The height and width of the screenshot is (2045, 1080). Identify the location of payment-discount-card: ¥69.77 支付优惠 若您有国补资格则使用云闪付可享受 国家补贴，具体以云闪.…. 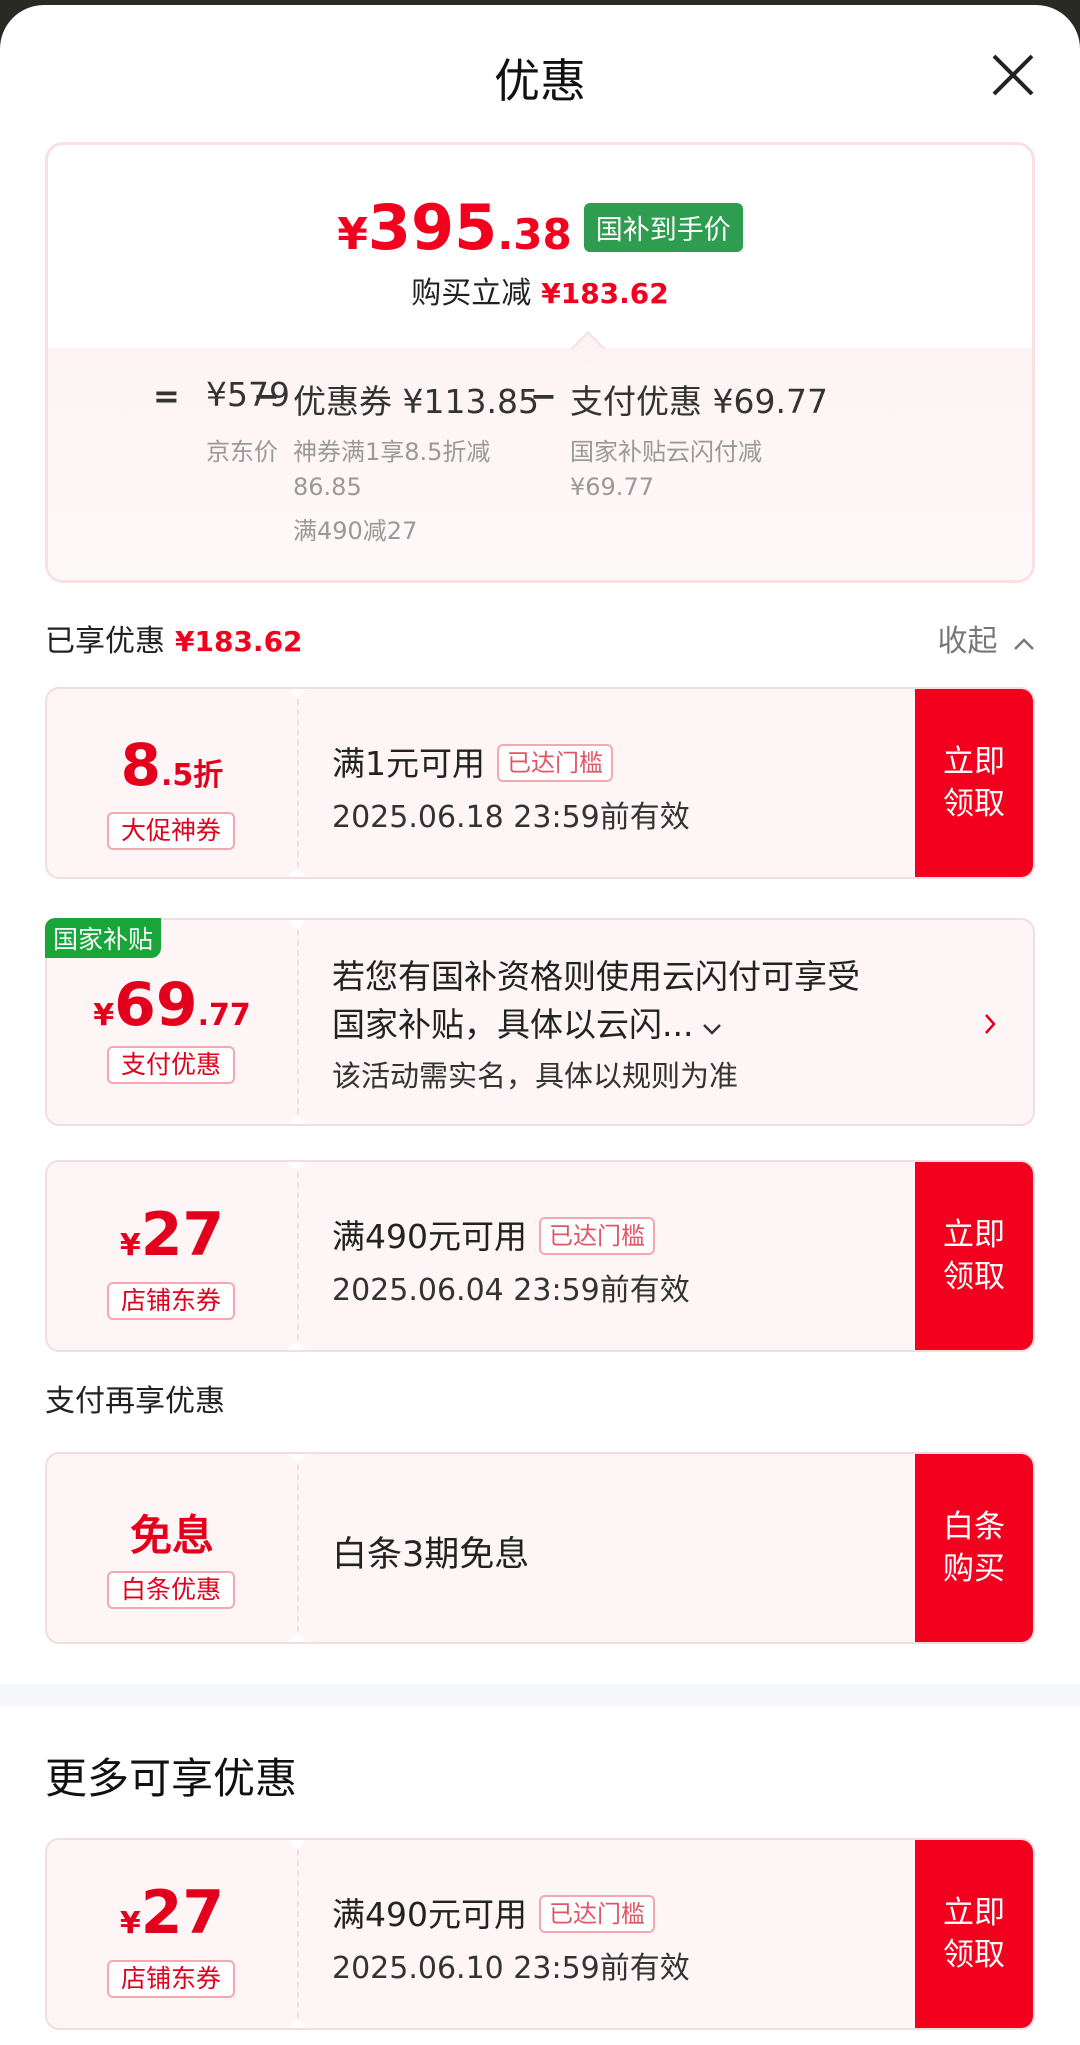
(540, 1022).